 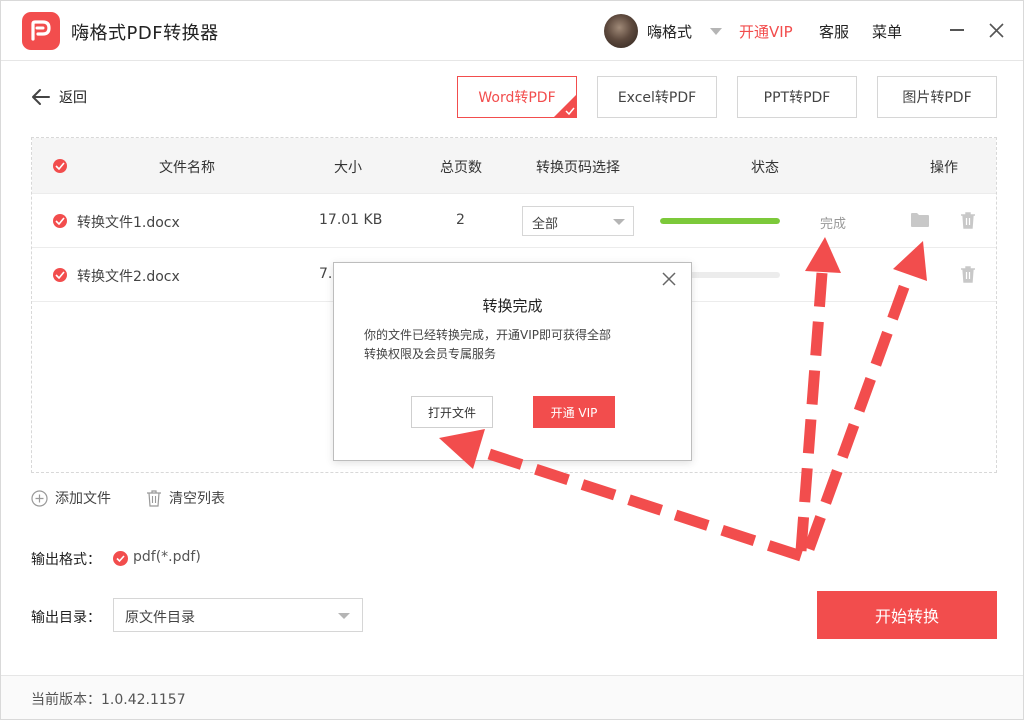 I want to click on customer-service-link: 客服, so click(x=834, y=31).